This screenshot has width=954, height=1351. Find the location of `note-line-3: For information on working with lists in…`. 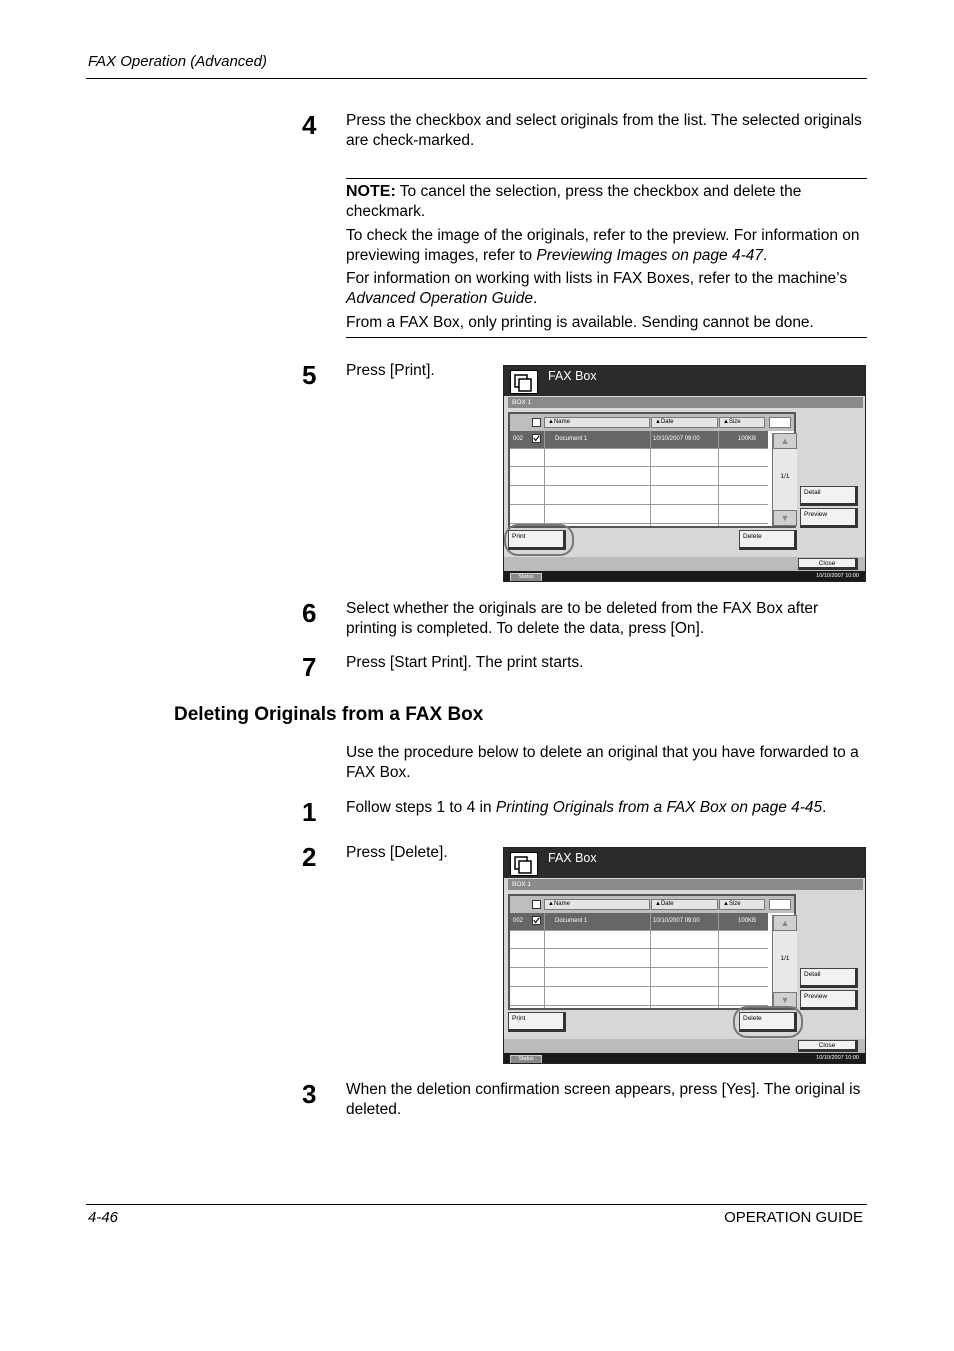

note-line-3: For information on working with lists in… is located at coordinates (607, 288).